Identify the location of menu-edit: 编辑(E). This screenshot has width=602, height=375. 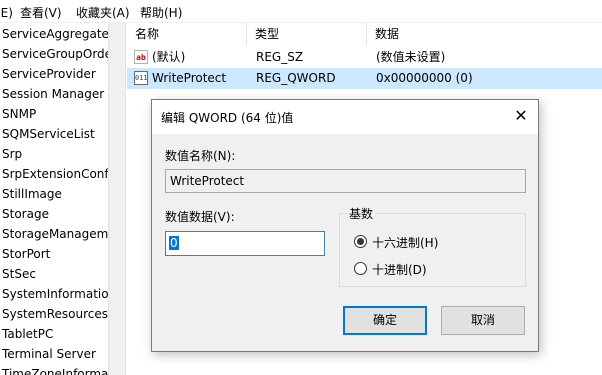
(6, 12).